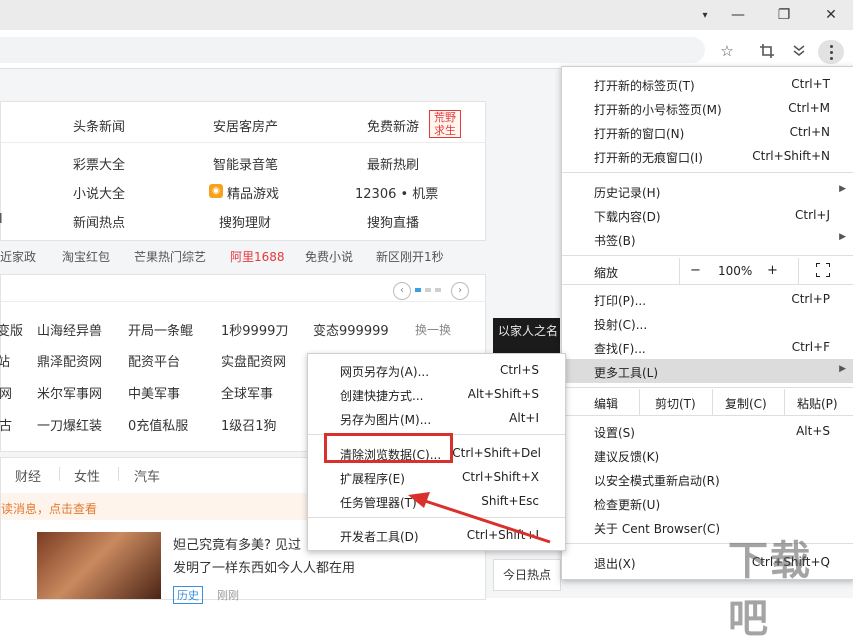  Describe the element at coordinates (707, 239) in the screenshot. I see `menu-item-bookmarks: 书签(B) ▶` at that location.